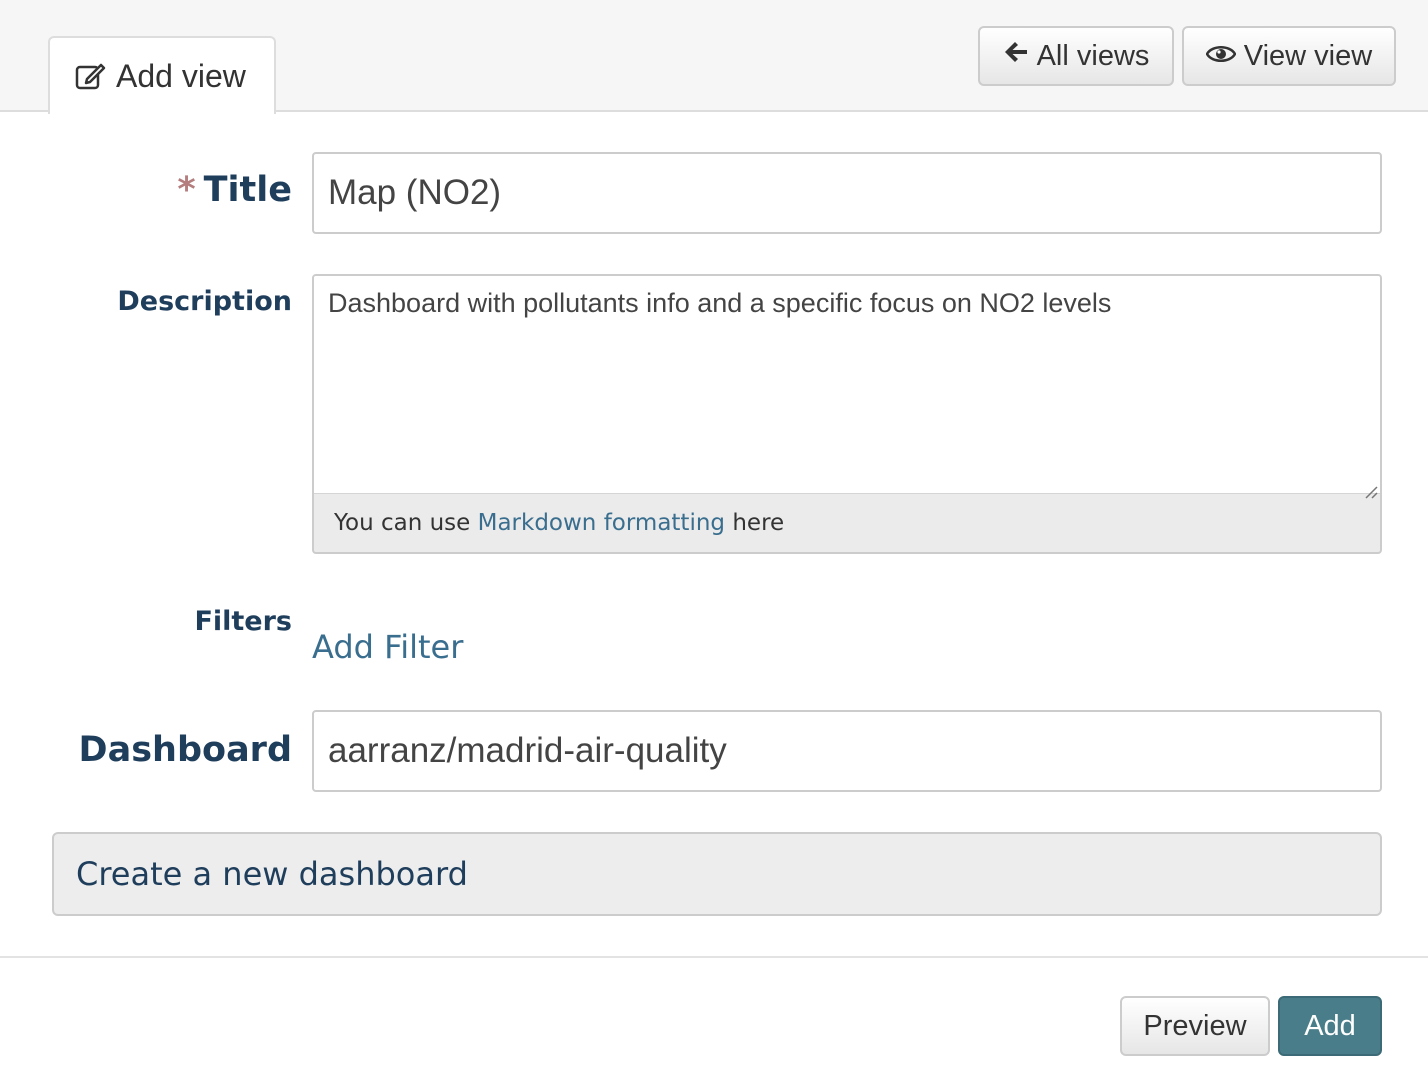  Describe the element at coordinates (1195, 1026) in the screenshot. I see `preview-button: Preview` at that location.